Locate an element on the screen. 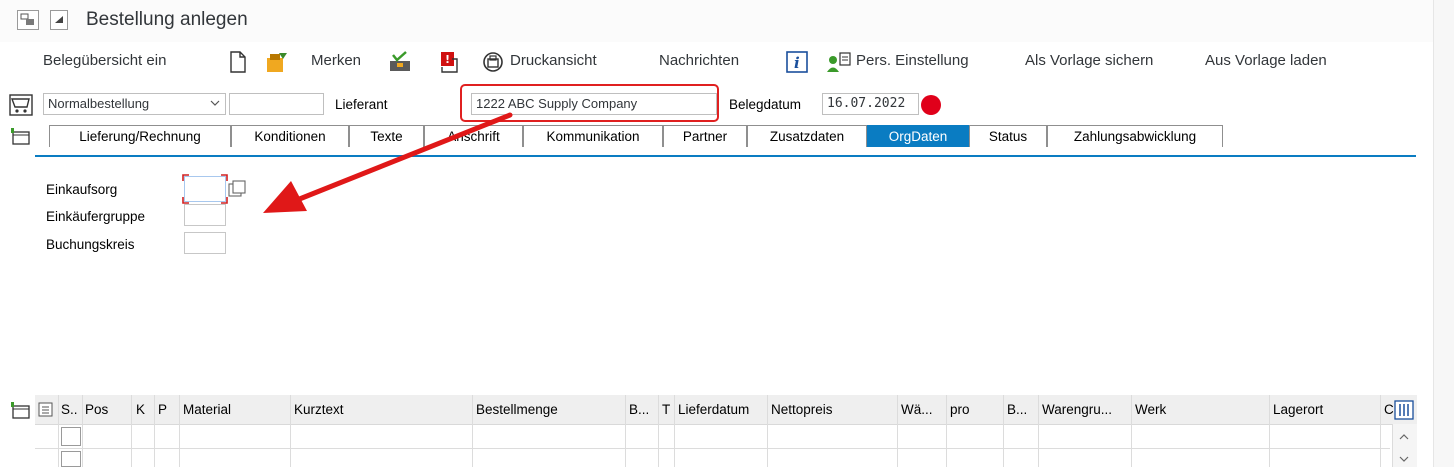 The image size is (1454, 467). hold-icon is located at coordinates (277, 63).